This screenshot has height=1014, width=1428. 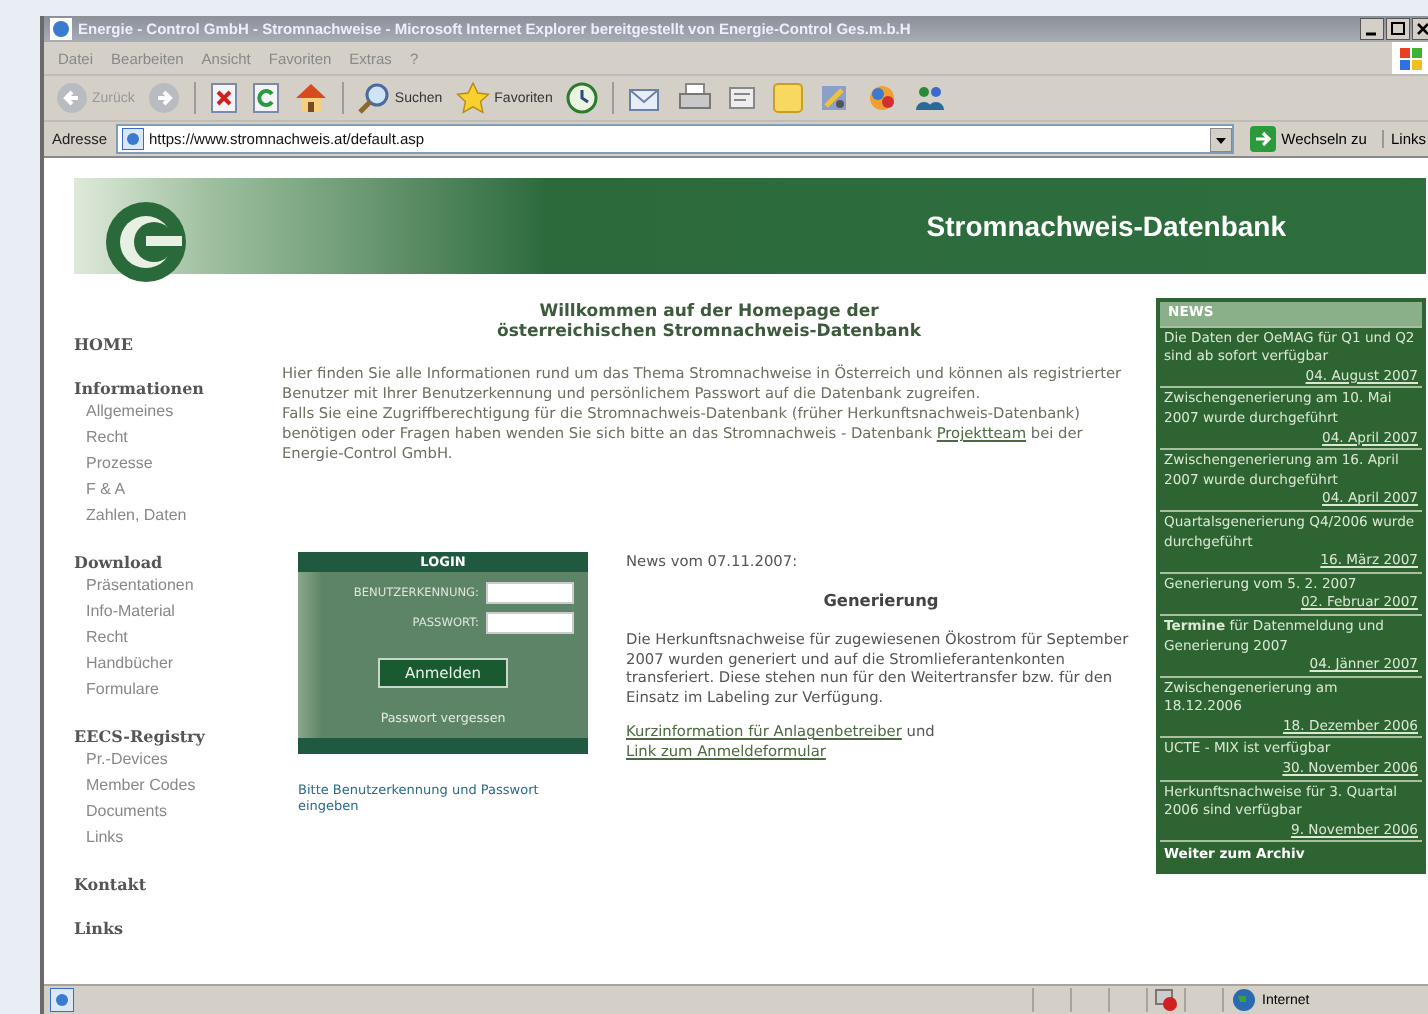 I want to click on history-icon, so click(x=582, y=98).